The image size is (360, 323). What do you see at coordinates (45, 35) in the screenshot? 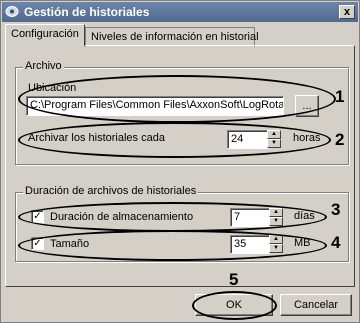
I see `tab-configuracion: Configuración` at bounding box center [45, 35].